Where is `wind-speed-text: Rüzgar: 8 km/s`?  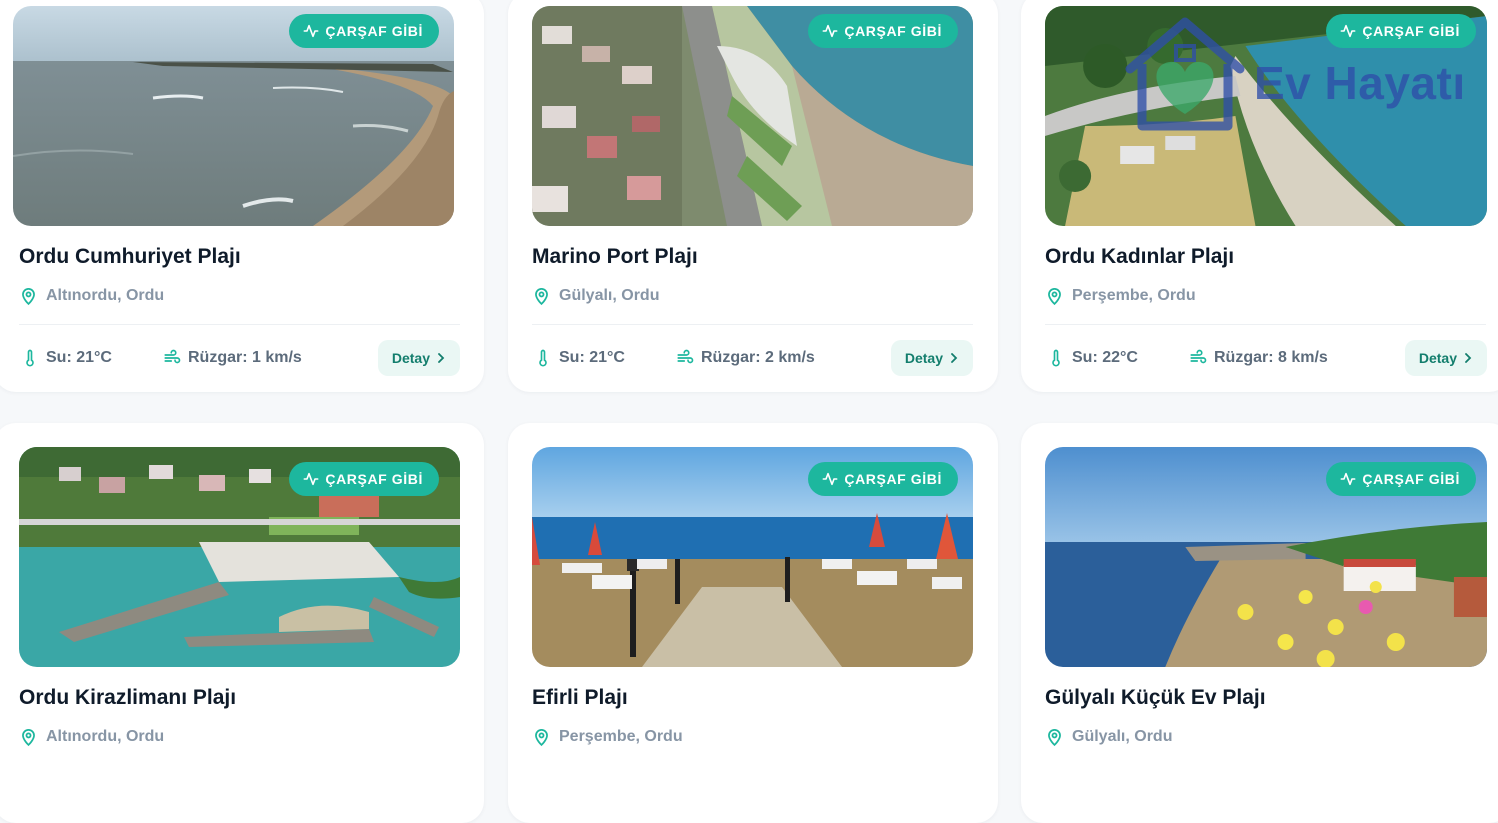
wind-speed-text: Rüzgar: 8 km/s is located at coordinates (1271, 357).